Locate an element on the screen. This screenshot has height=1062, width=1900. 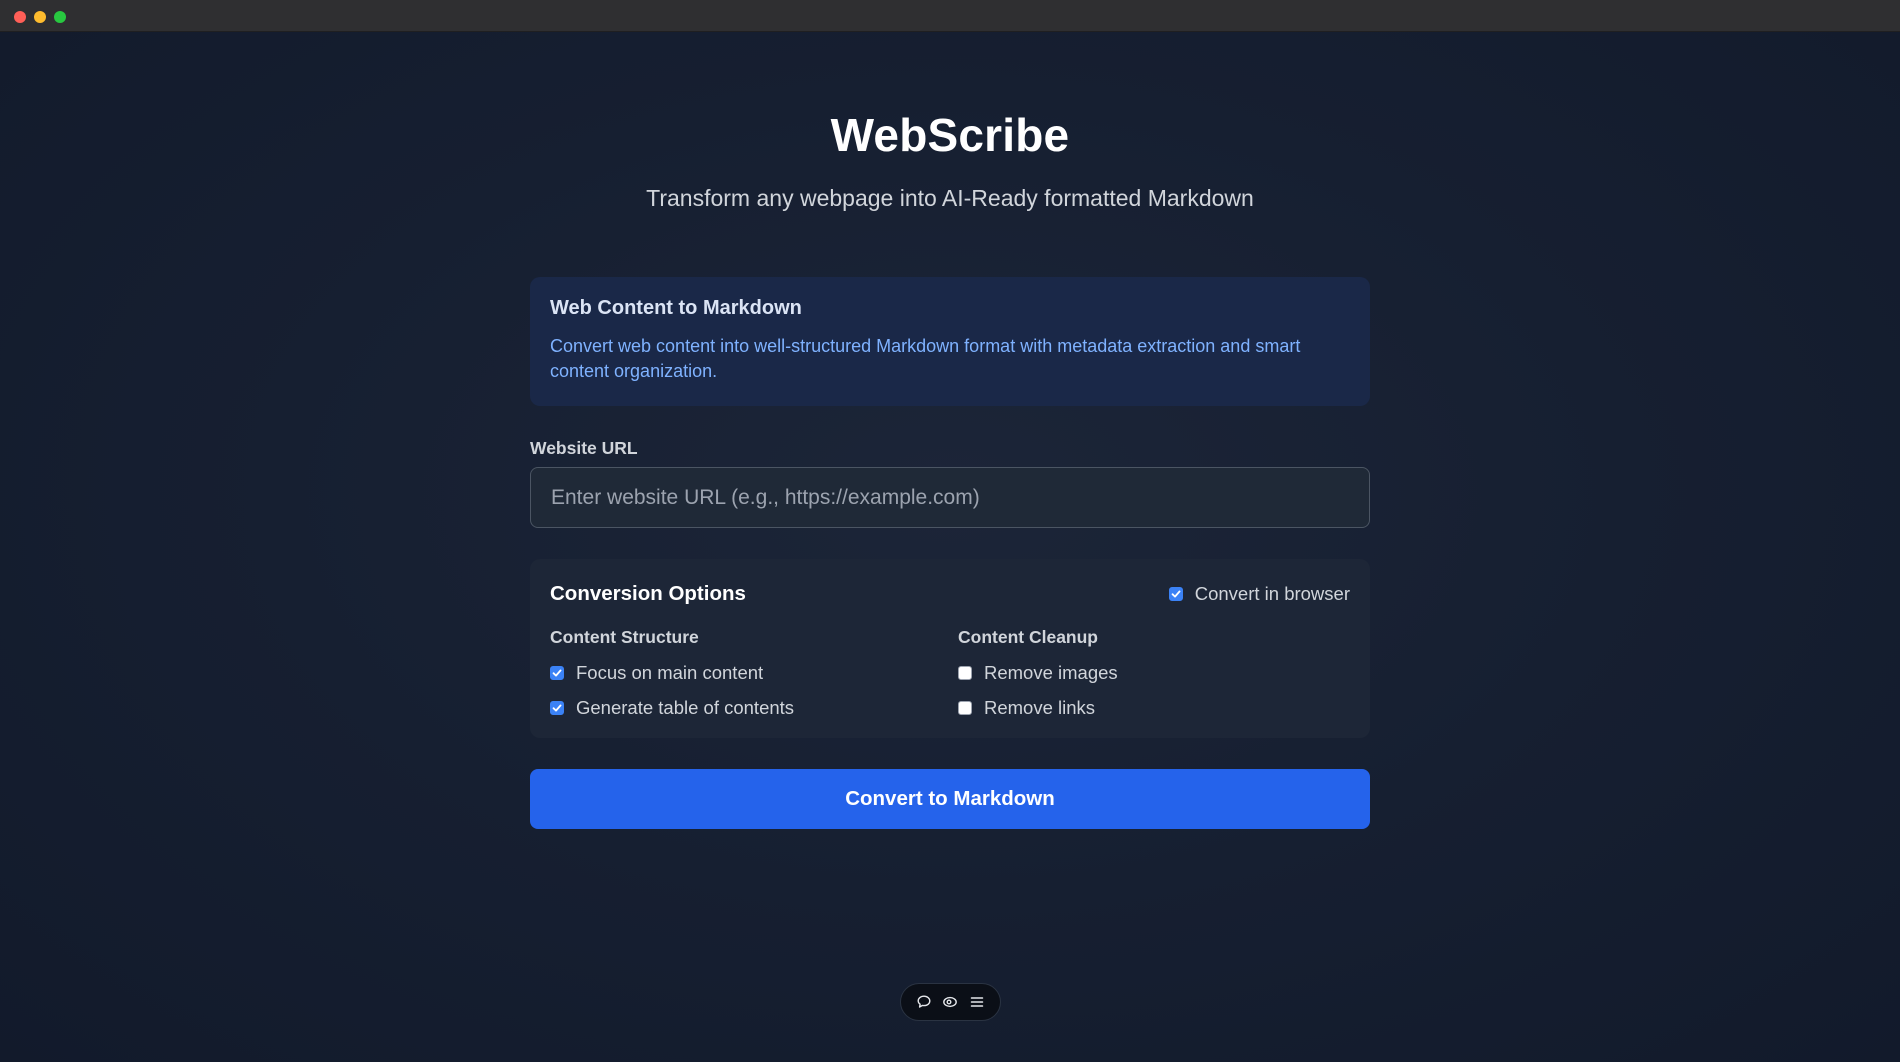
convert-in-browser-label: Convert in browser is located at coordinates (1272, 593).